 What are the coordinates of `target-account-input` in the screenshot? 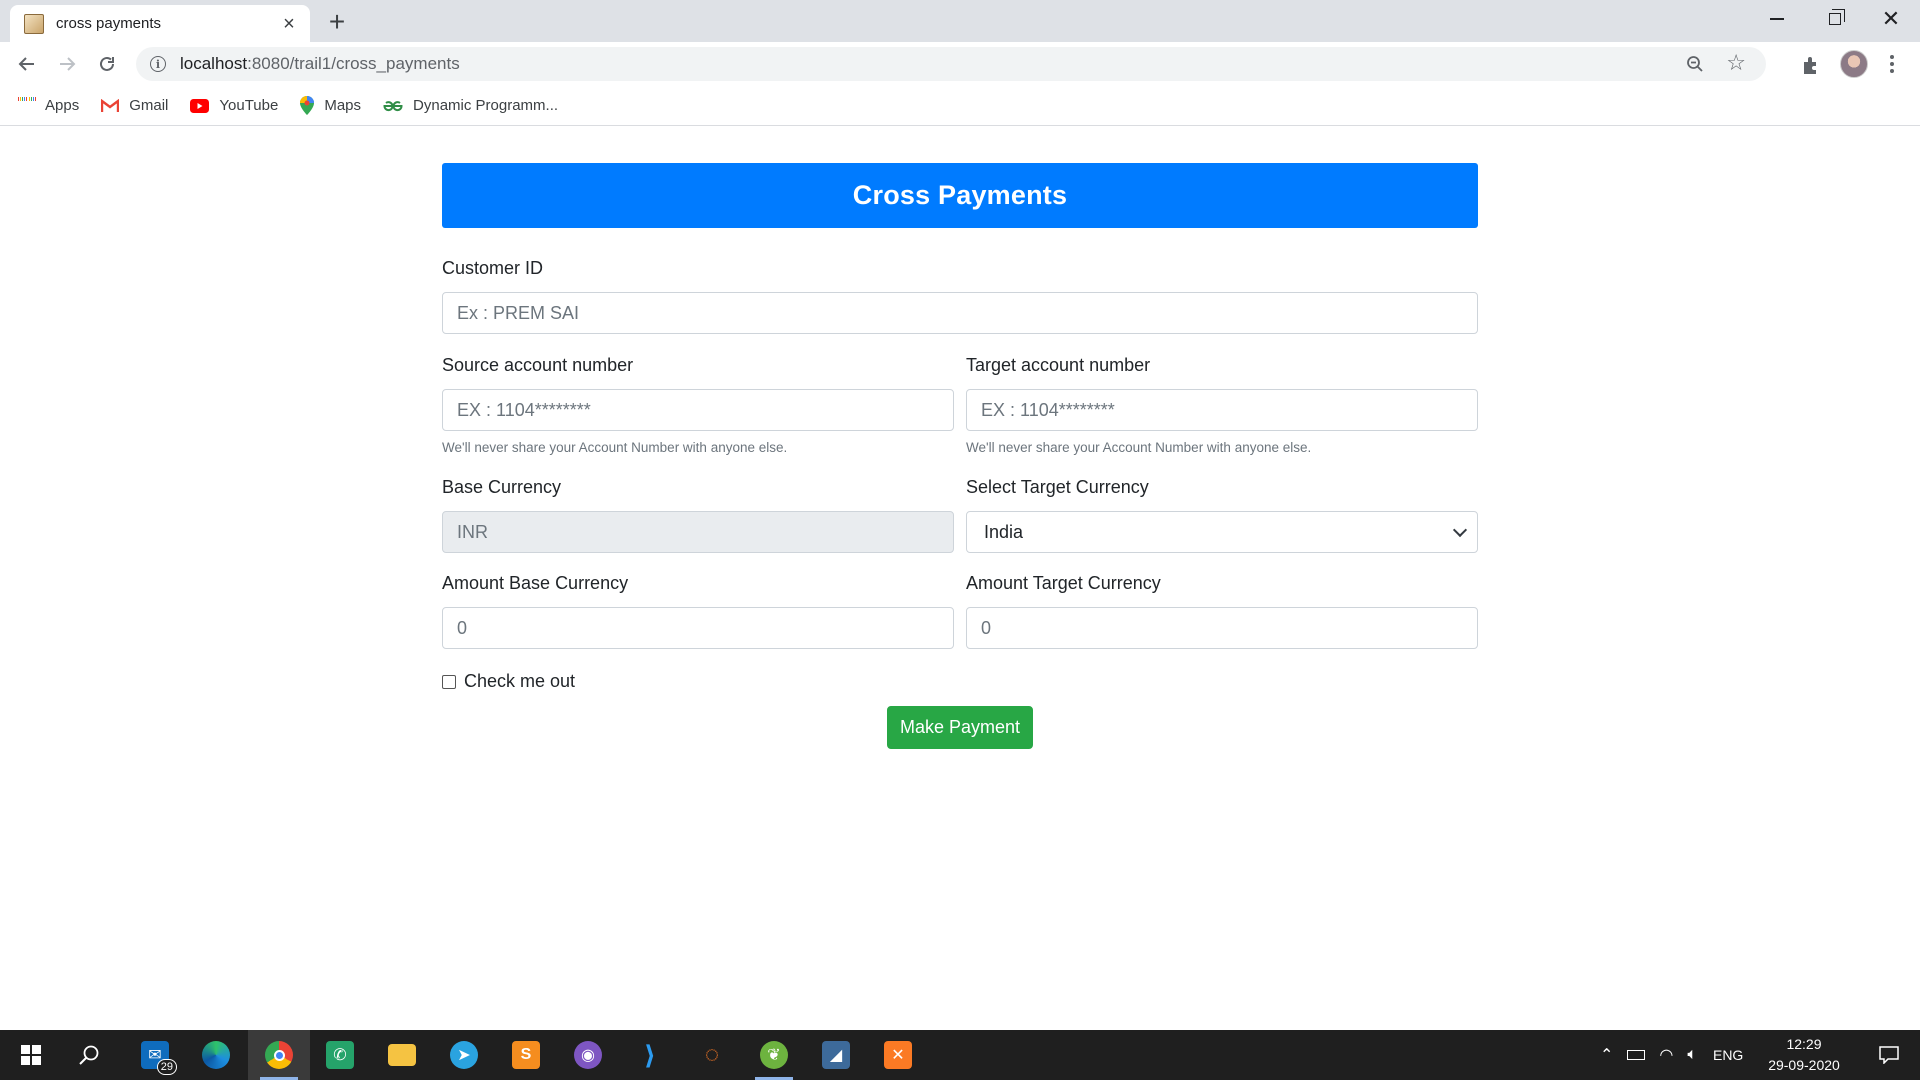 It's located at (1222, 410).